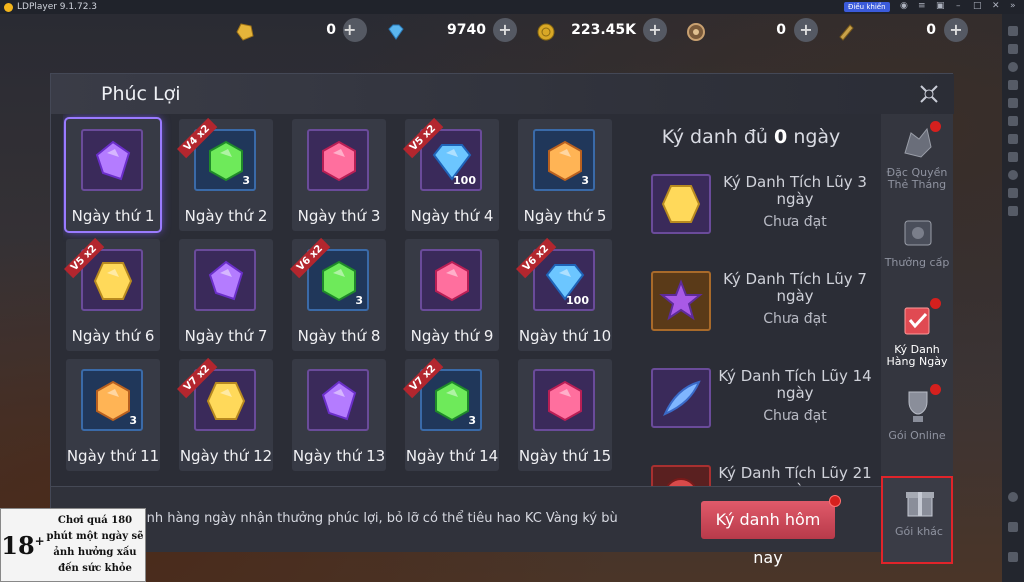 This screenshot has height=582, width=1024. I want to click on day-reward-cell: Ngày thứ 7, so click(226, 295).